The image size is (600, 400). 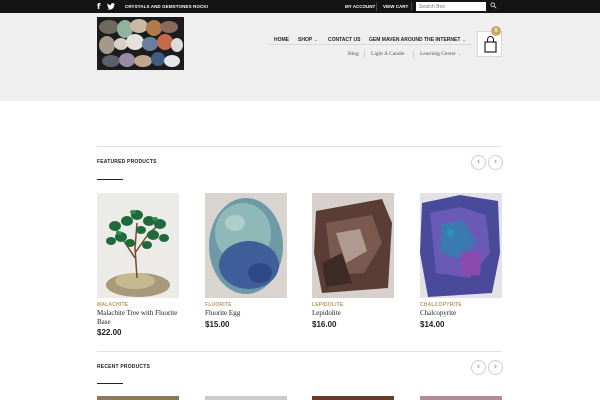 I want to click on recent-products-heading: RECENT PRODUCTS, so click(x=124, y=367).